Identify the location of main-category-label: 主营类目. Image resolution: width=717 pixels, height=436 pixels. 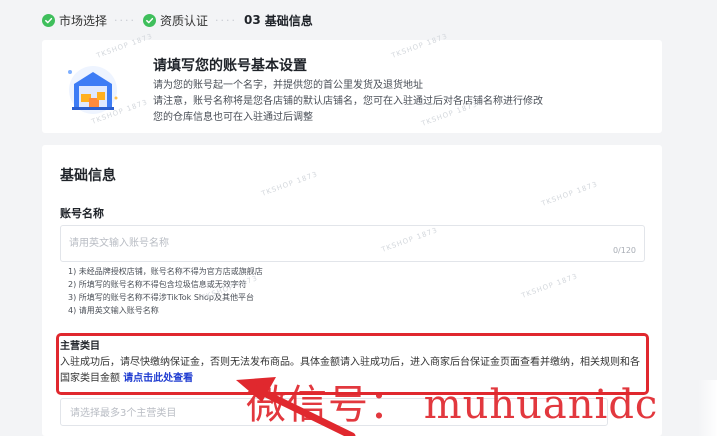
(80, 346).